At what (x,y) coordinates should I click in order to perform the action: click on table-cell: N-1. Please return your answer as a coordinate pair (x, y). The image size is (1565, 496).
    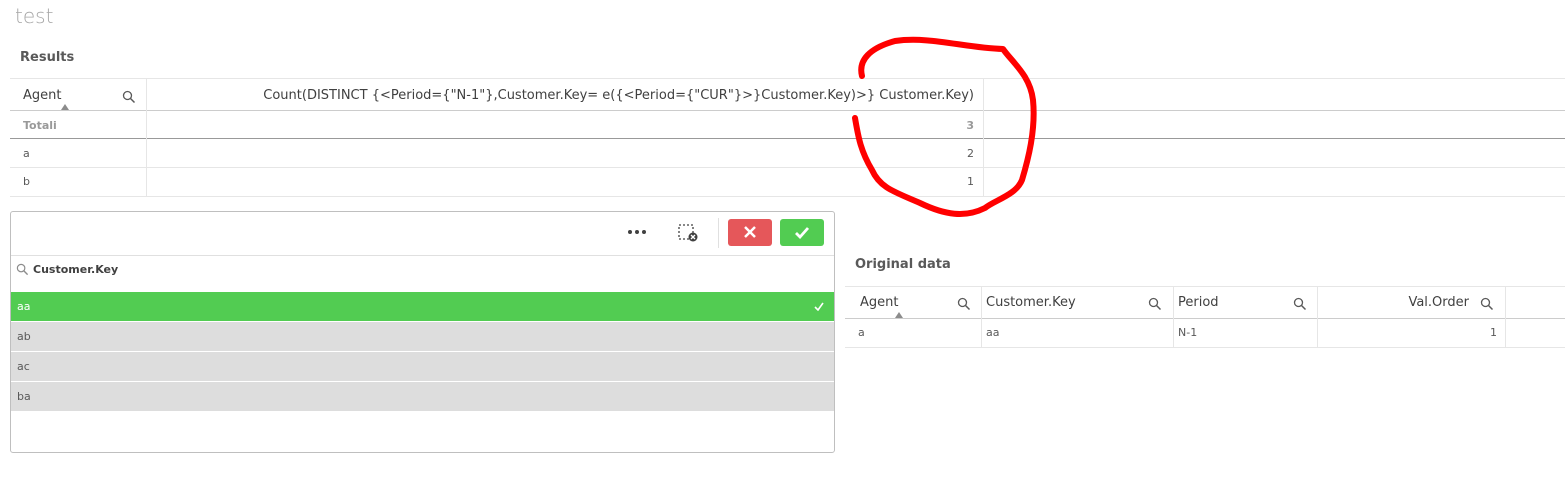
    Looking at the image, I should click on (1187, 332).